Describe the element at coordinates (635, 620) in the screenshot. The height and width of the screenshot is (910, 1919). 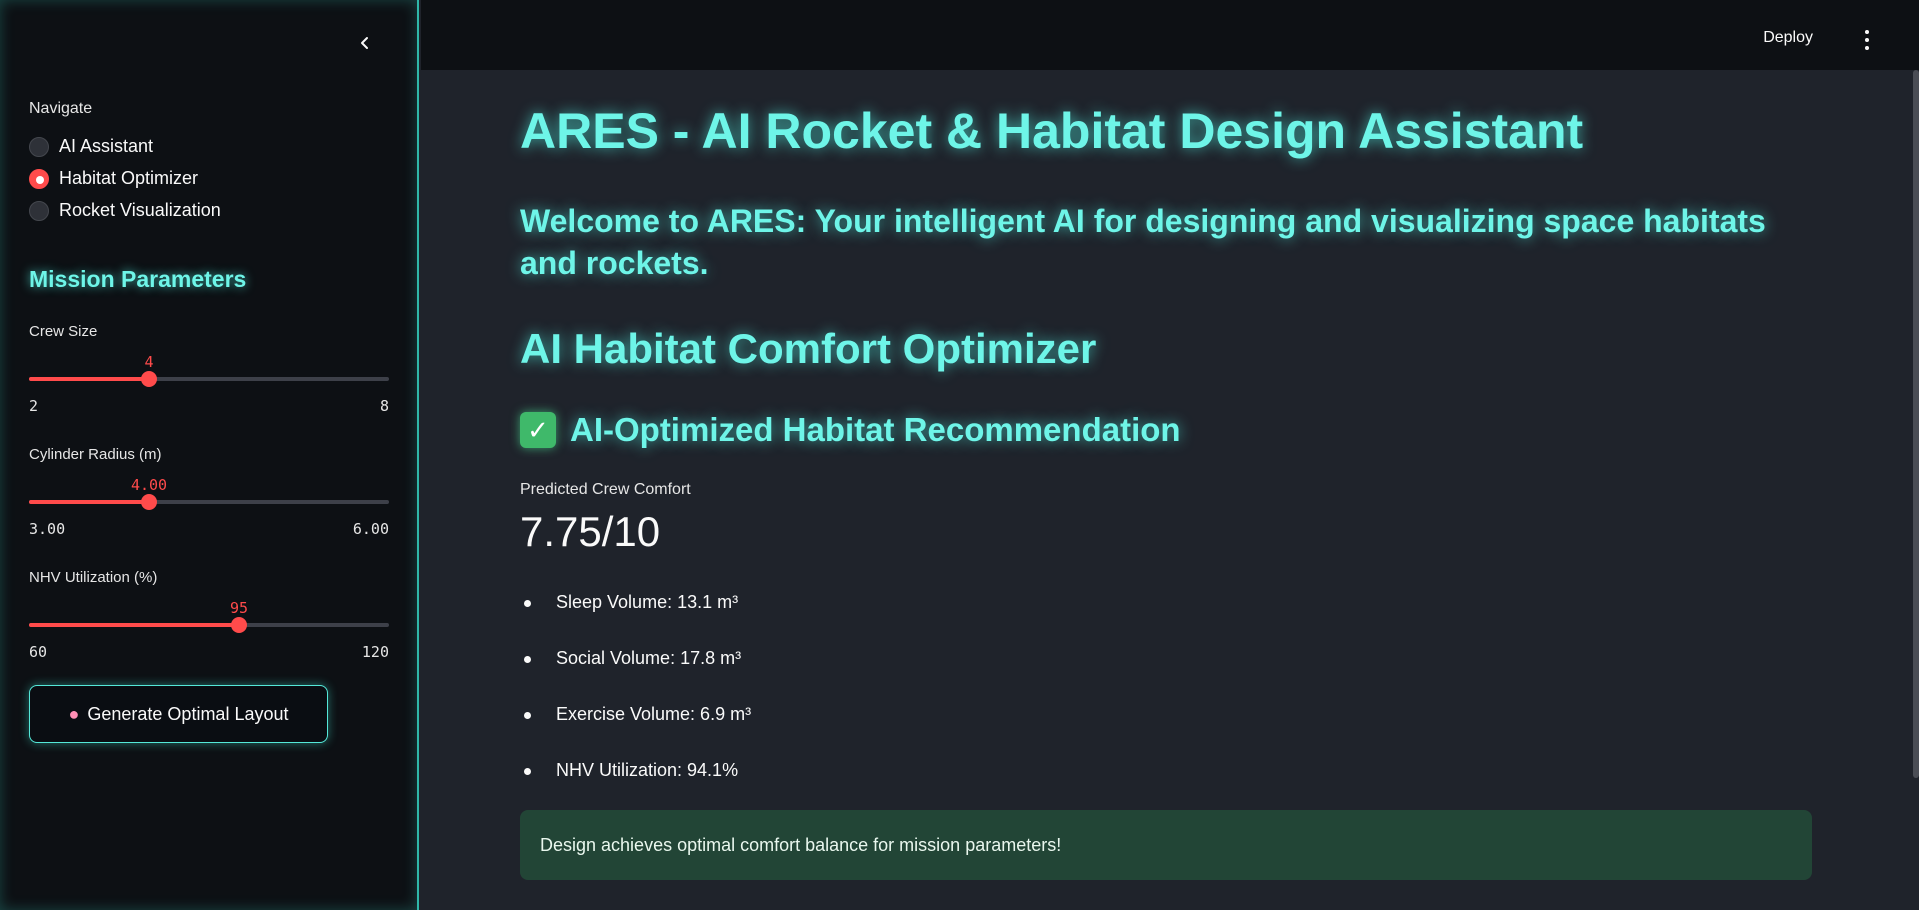
I see `list-item: Sleep Volume: 13.1 m³` at that location.